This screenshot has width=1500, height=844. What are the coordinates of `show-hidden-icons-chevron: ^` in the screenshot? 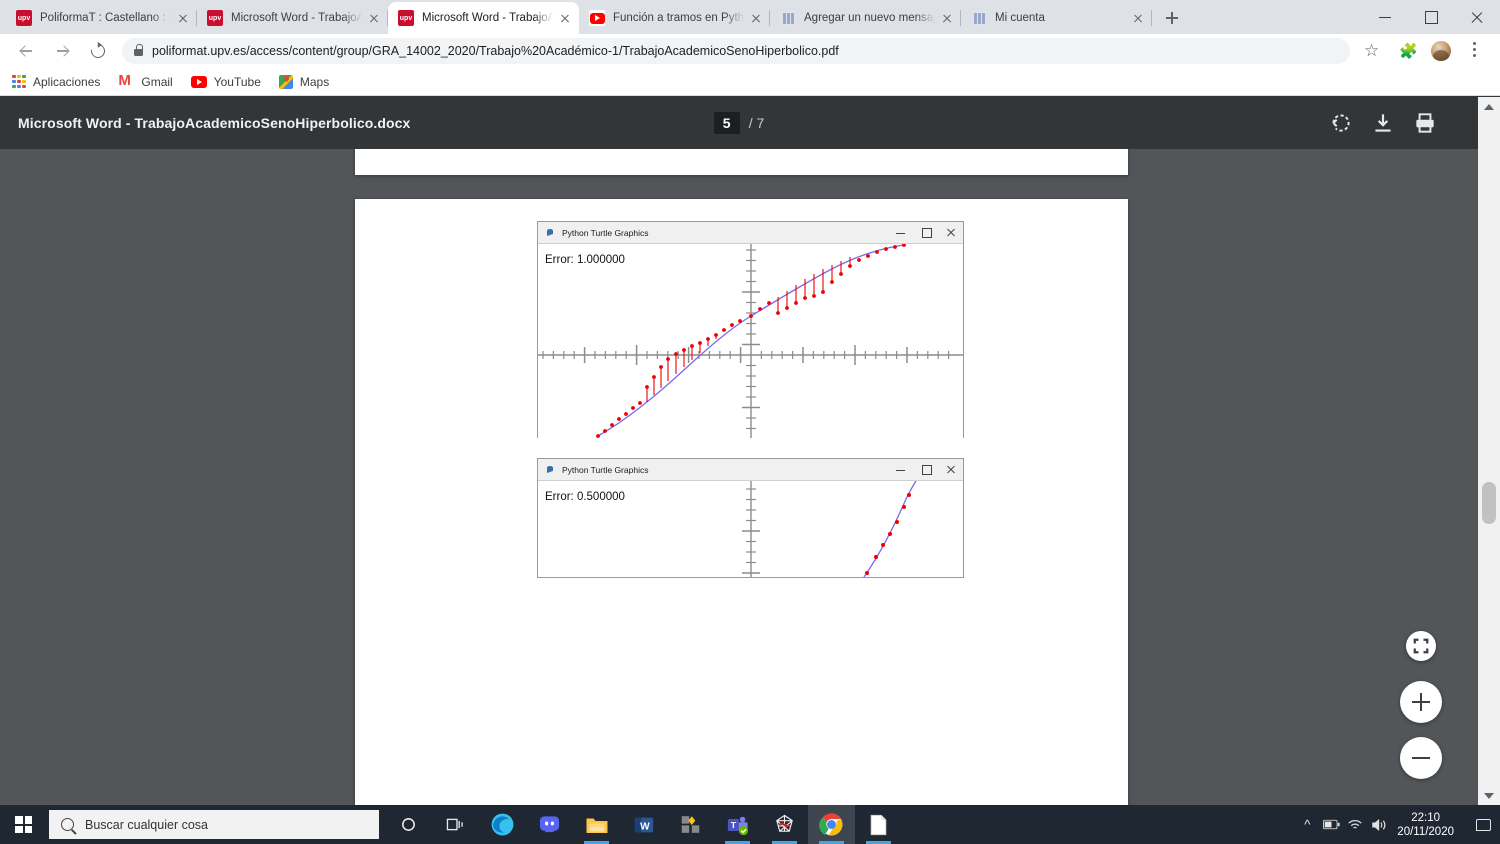 It's located at (1307, 824).